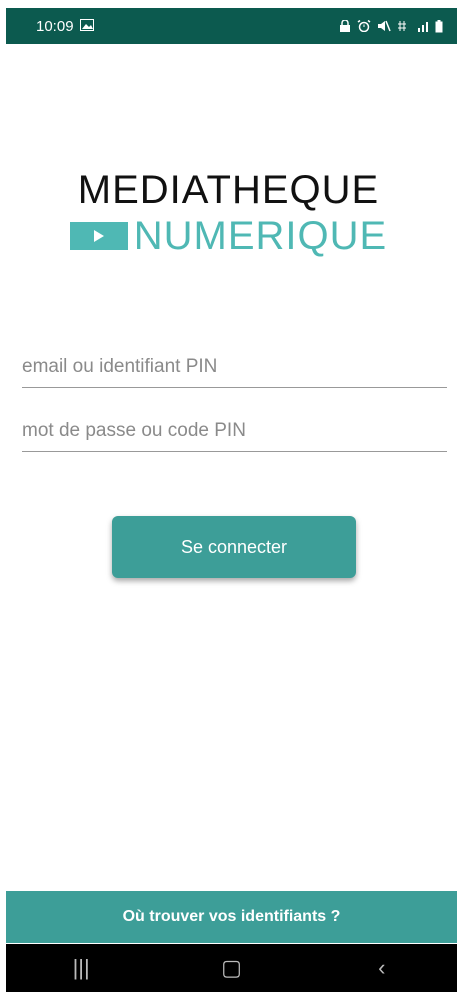 This screenshot has height=992, width=457. Describe the element at coordinates (234, 547) in the screenshot. I see `login-button: Se connecter` at that location.